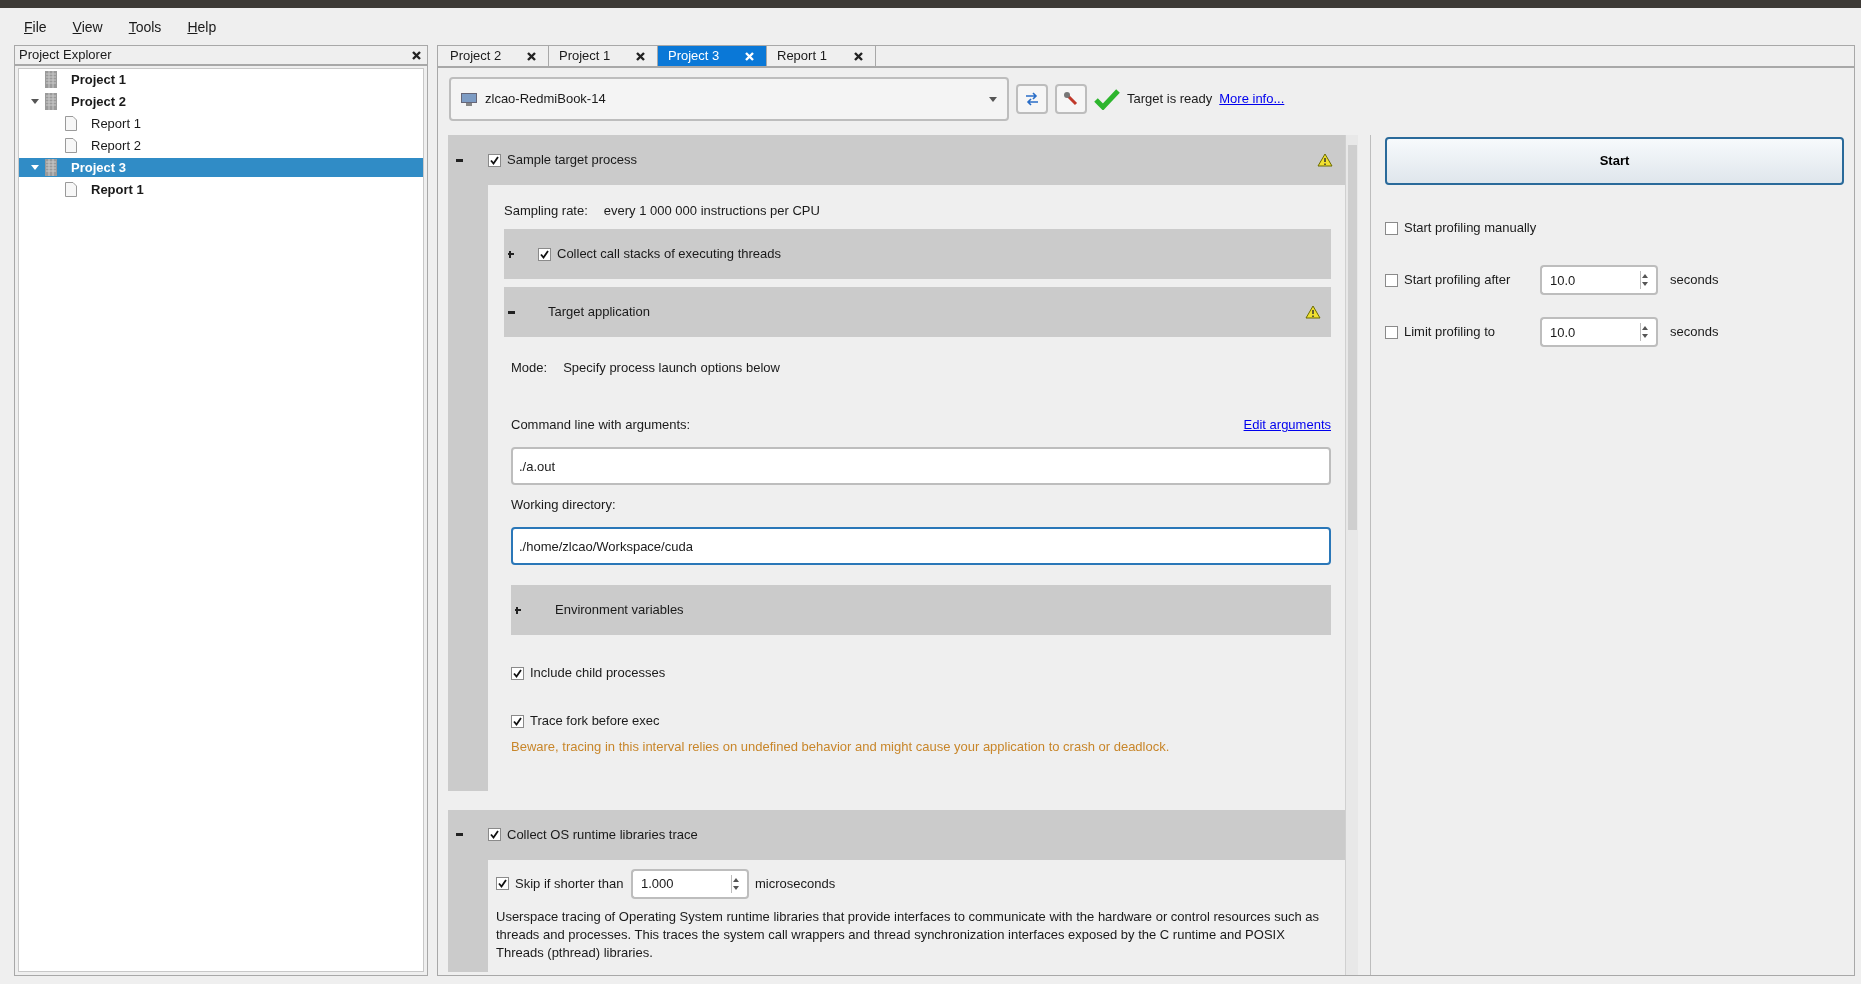  Describe the element at coordinates (841, 747) in the screenshot. I see `warning-text: Beware, tracing in this interval relies on undefined behavior and might cause your application to crash or deadlock.` at that location.